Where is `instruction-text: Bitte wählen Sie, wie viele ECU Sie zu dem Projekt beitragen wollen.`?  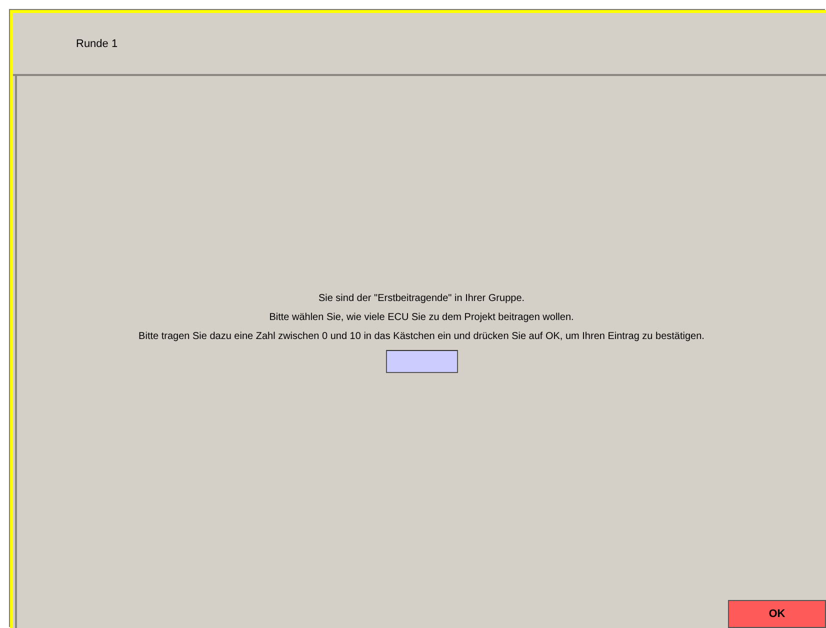
instruction-text: Bitte wählen Sie, wie viele ECU Sie zu dem Projekt beitragen wollen. is located at coordinates (421, 317).